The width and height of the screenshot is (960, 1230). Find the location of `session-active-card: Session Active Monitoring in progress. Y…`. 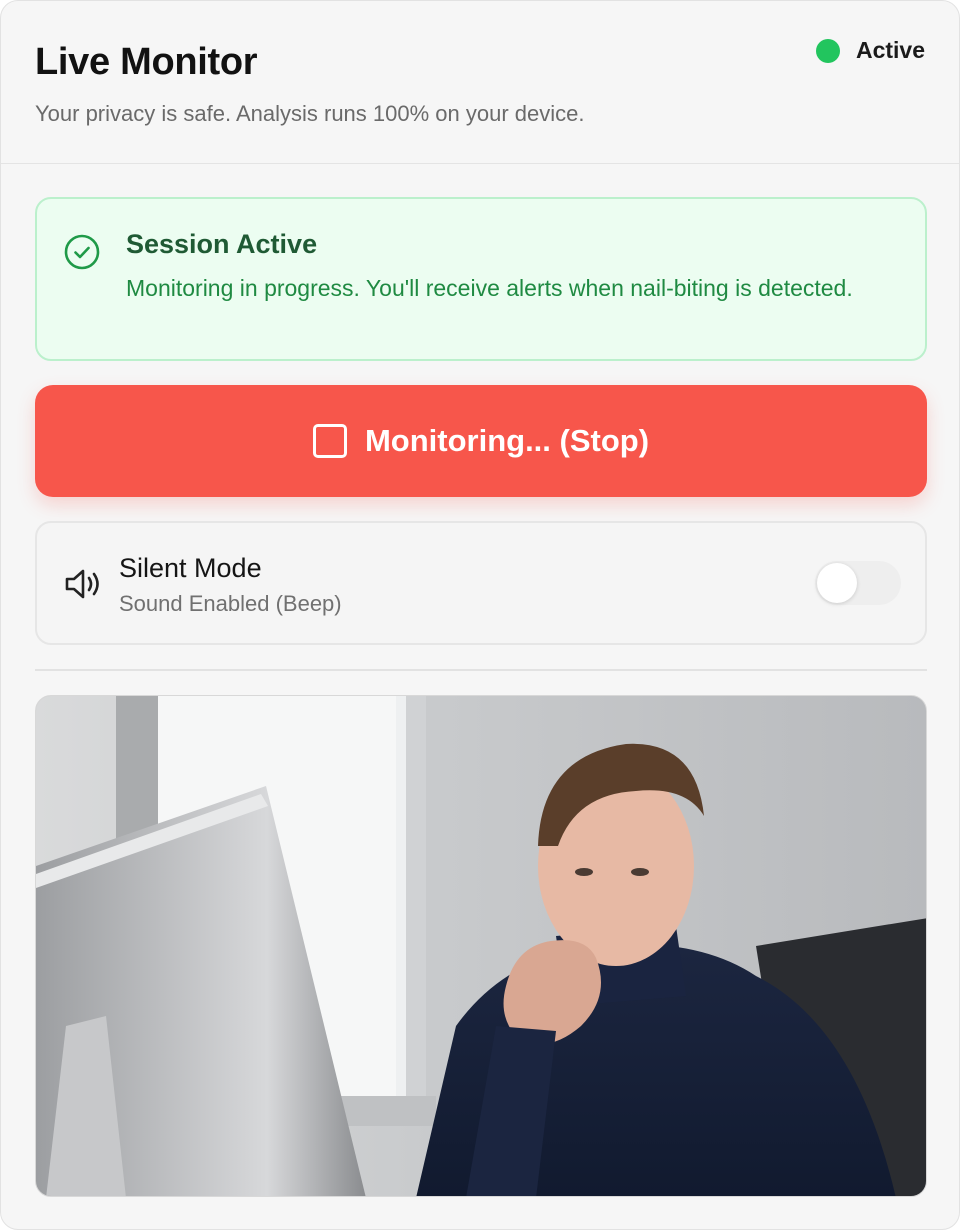

session-active-card: Session Active Monitoring in progress. Y… is located at coordinates (481, 279).